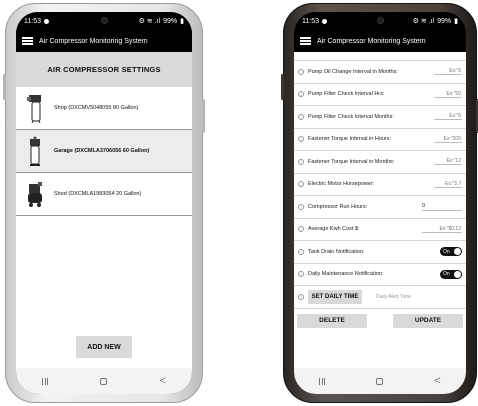  I want to click on delete-button: DELETE, so click(332, 320).